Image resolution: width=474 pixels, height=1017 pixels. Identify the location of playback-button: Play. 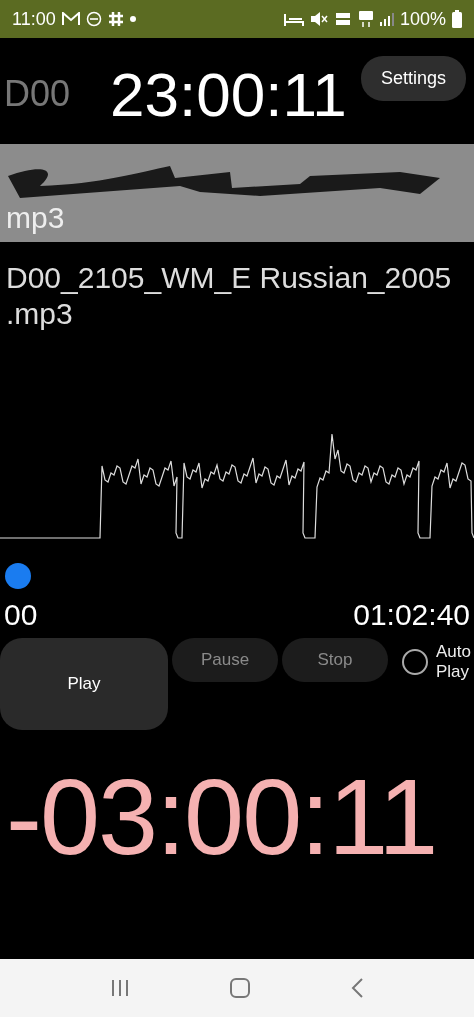
(84, 684).